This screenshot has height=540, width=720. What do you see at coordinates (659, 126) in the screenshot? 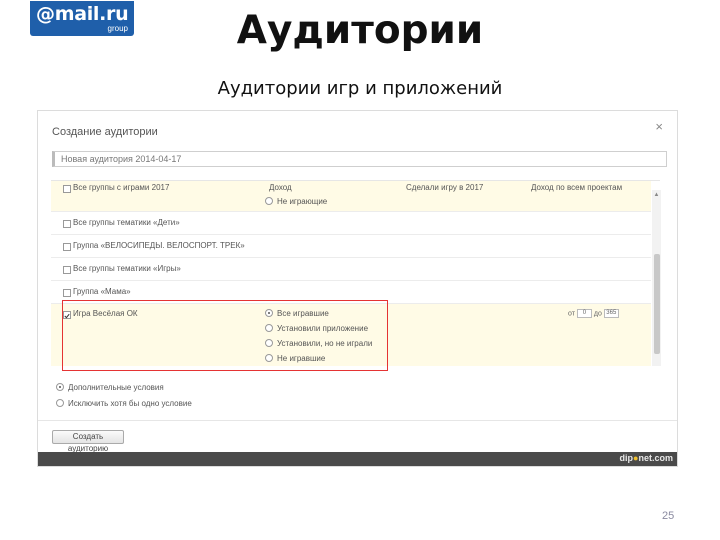
I see `close-icon: ×` at bounding box center [659, 126].